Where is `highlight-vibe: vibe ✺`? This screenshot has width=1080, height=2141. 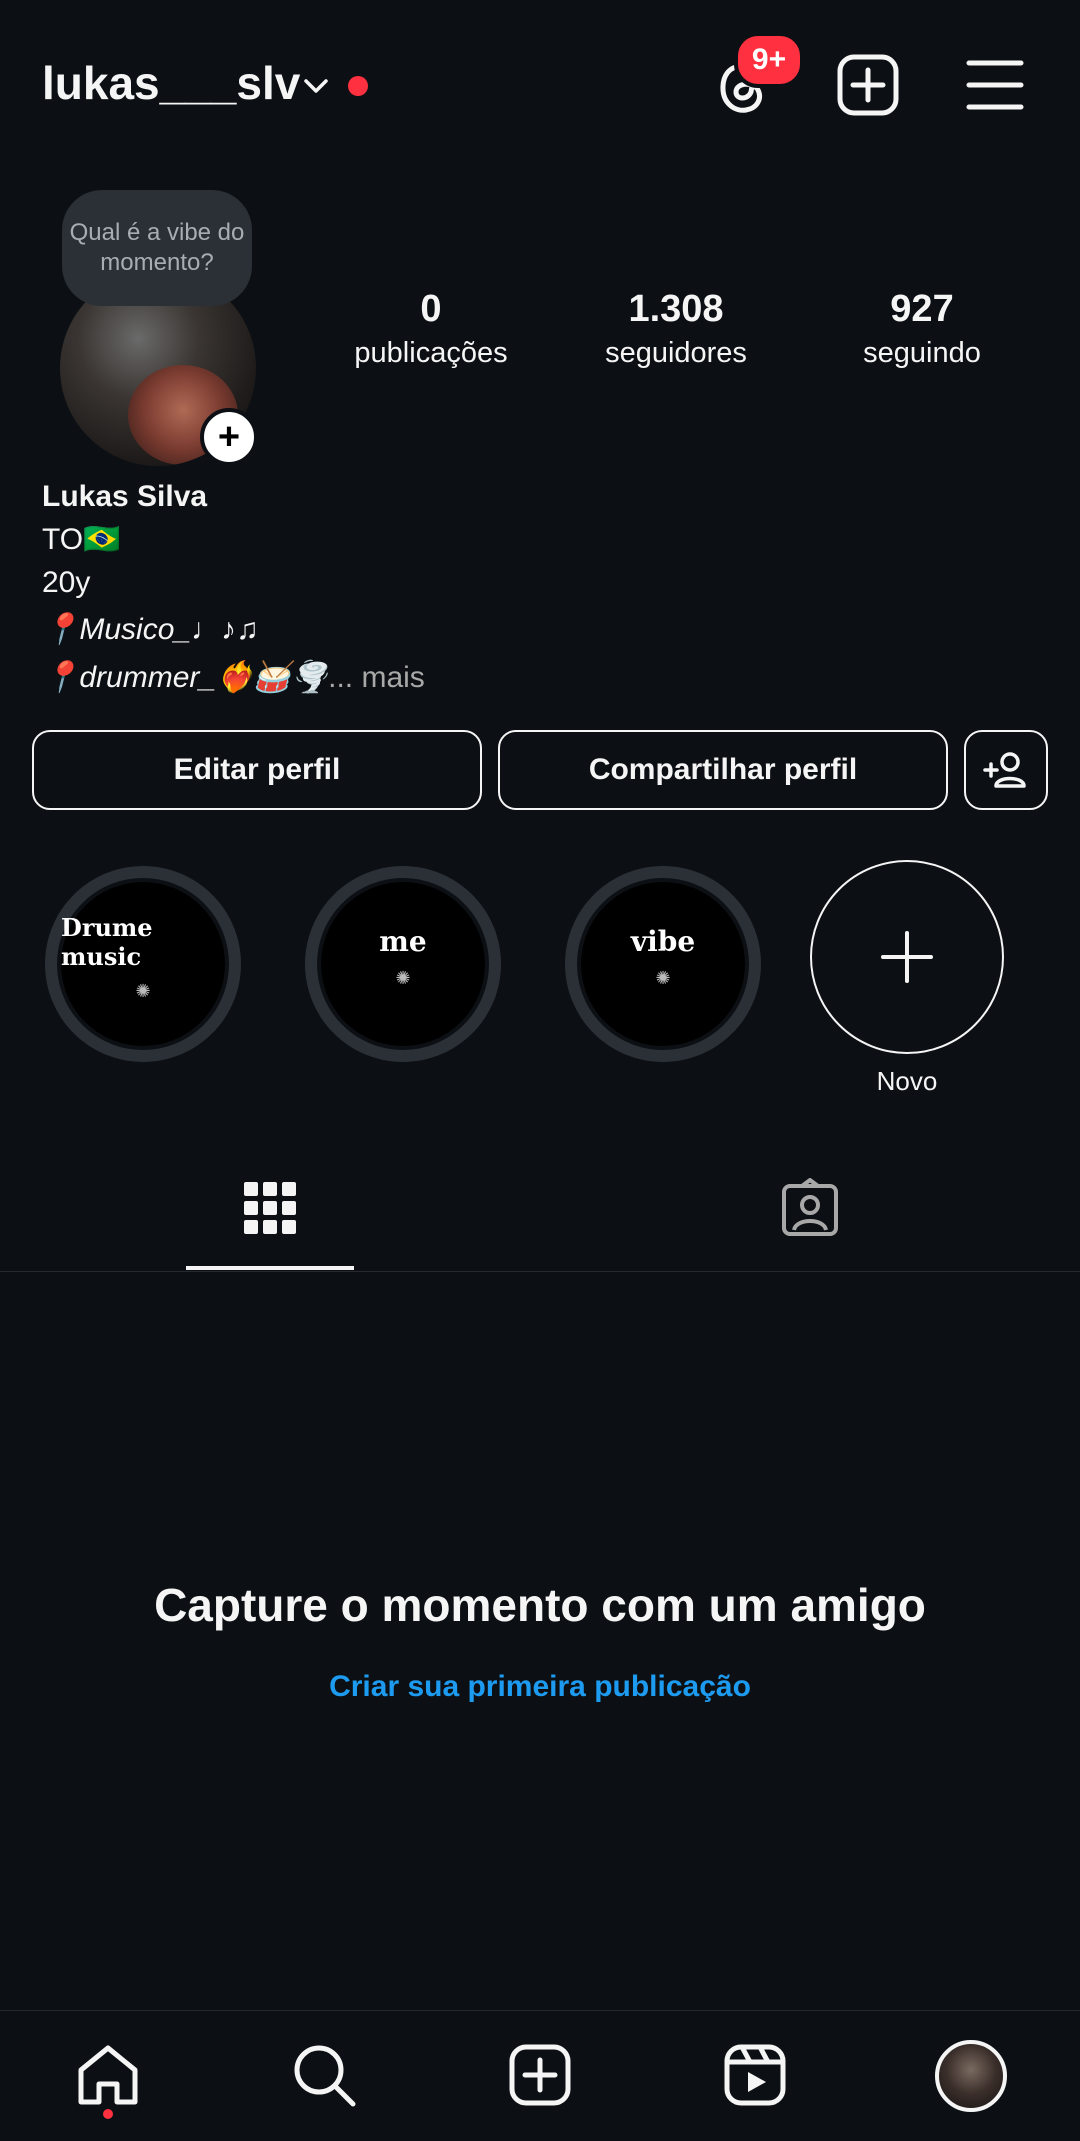
highlight-vibe: vibe ✺ is located at coordinates (663, 964).